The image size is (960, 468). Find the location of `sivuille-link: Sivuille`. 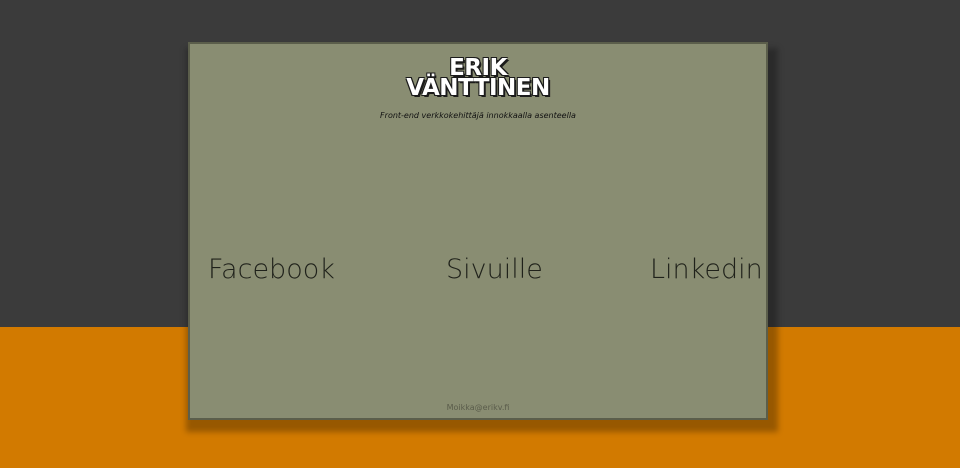

sivuille-link: Sivuille is located at coordinates (494, 269).